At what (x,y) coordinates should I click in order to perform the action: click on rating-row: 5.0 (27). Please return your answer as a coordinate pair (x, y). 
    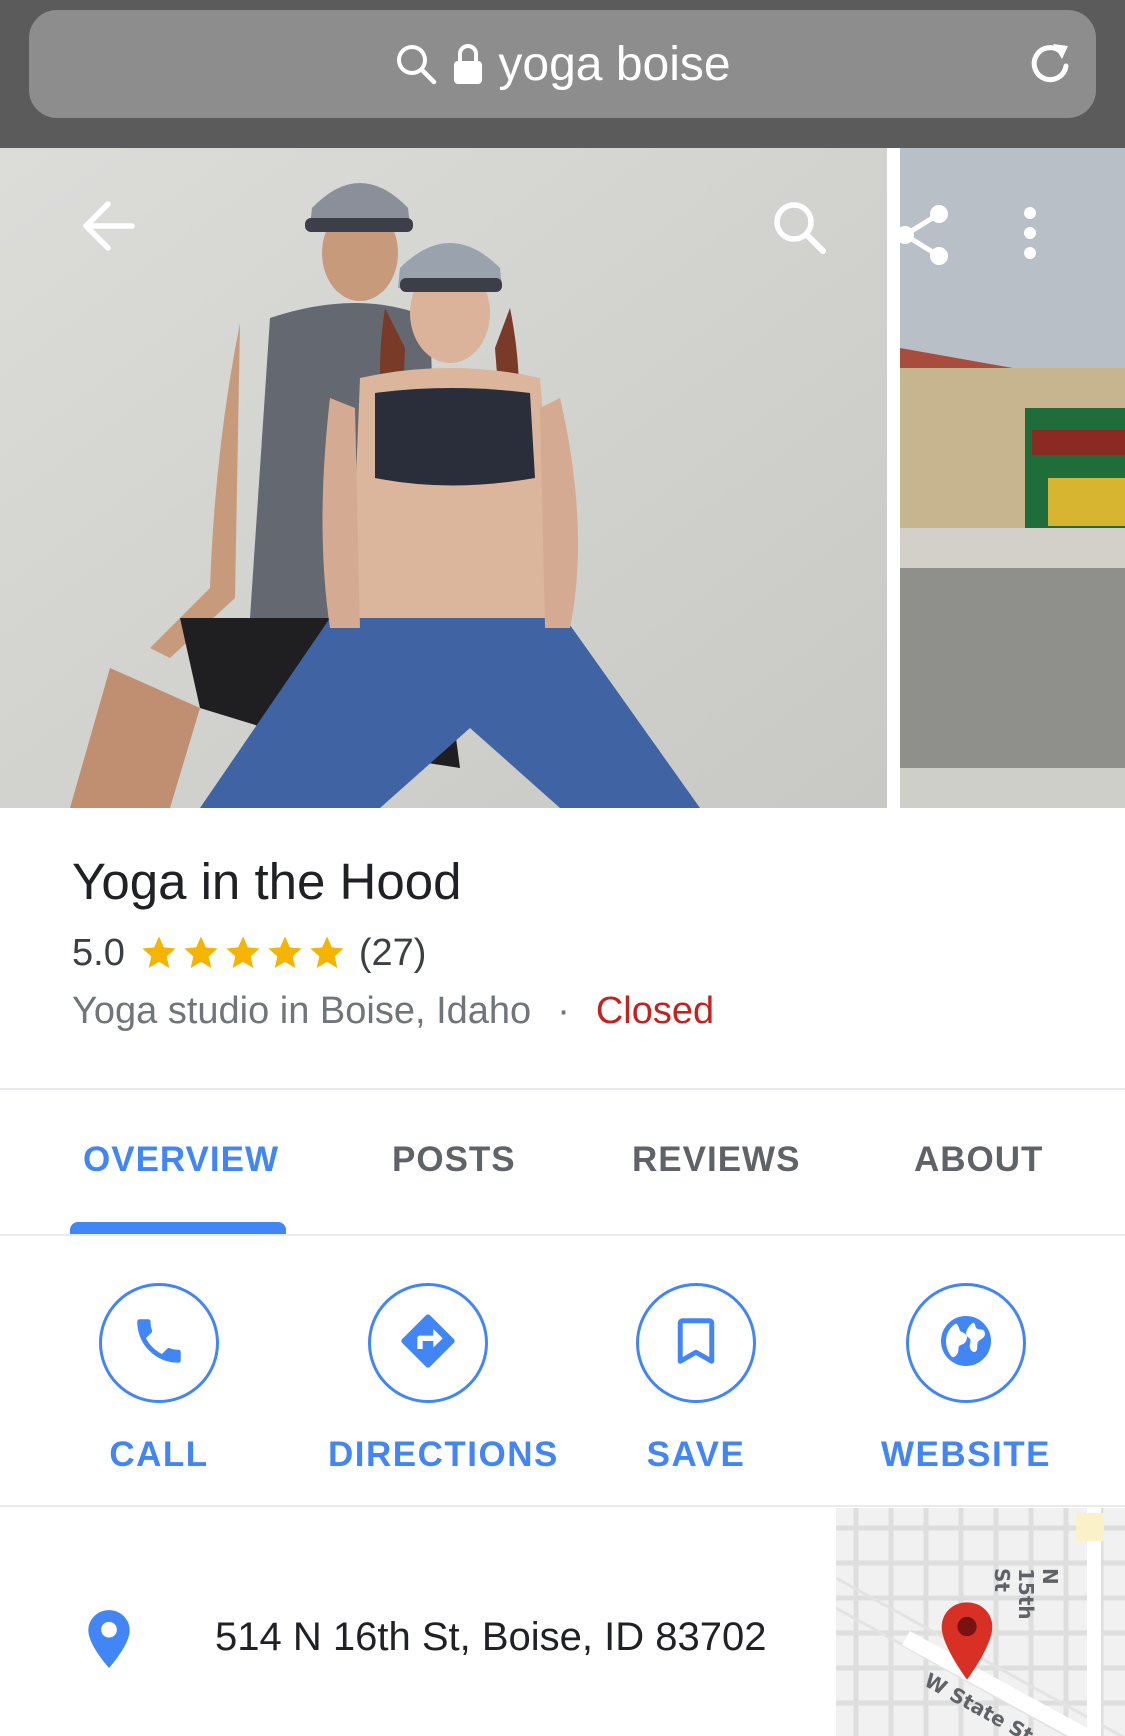
    Looking at the image, I should click on (249, 953).